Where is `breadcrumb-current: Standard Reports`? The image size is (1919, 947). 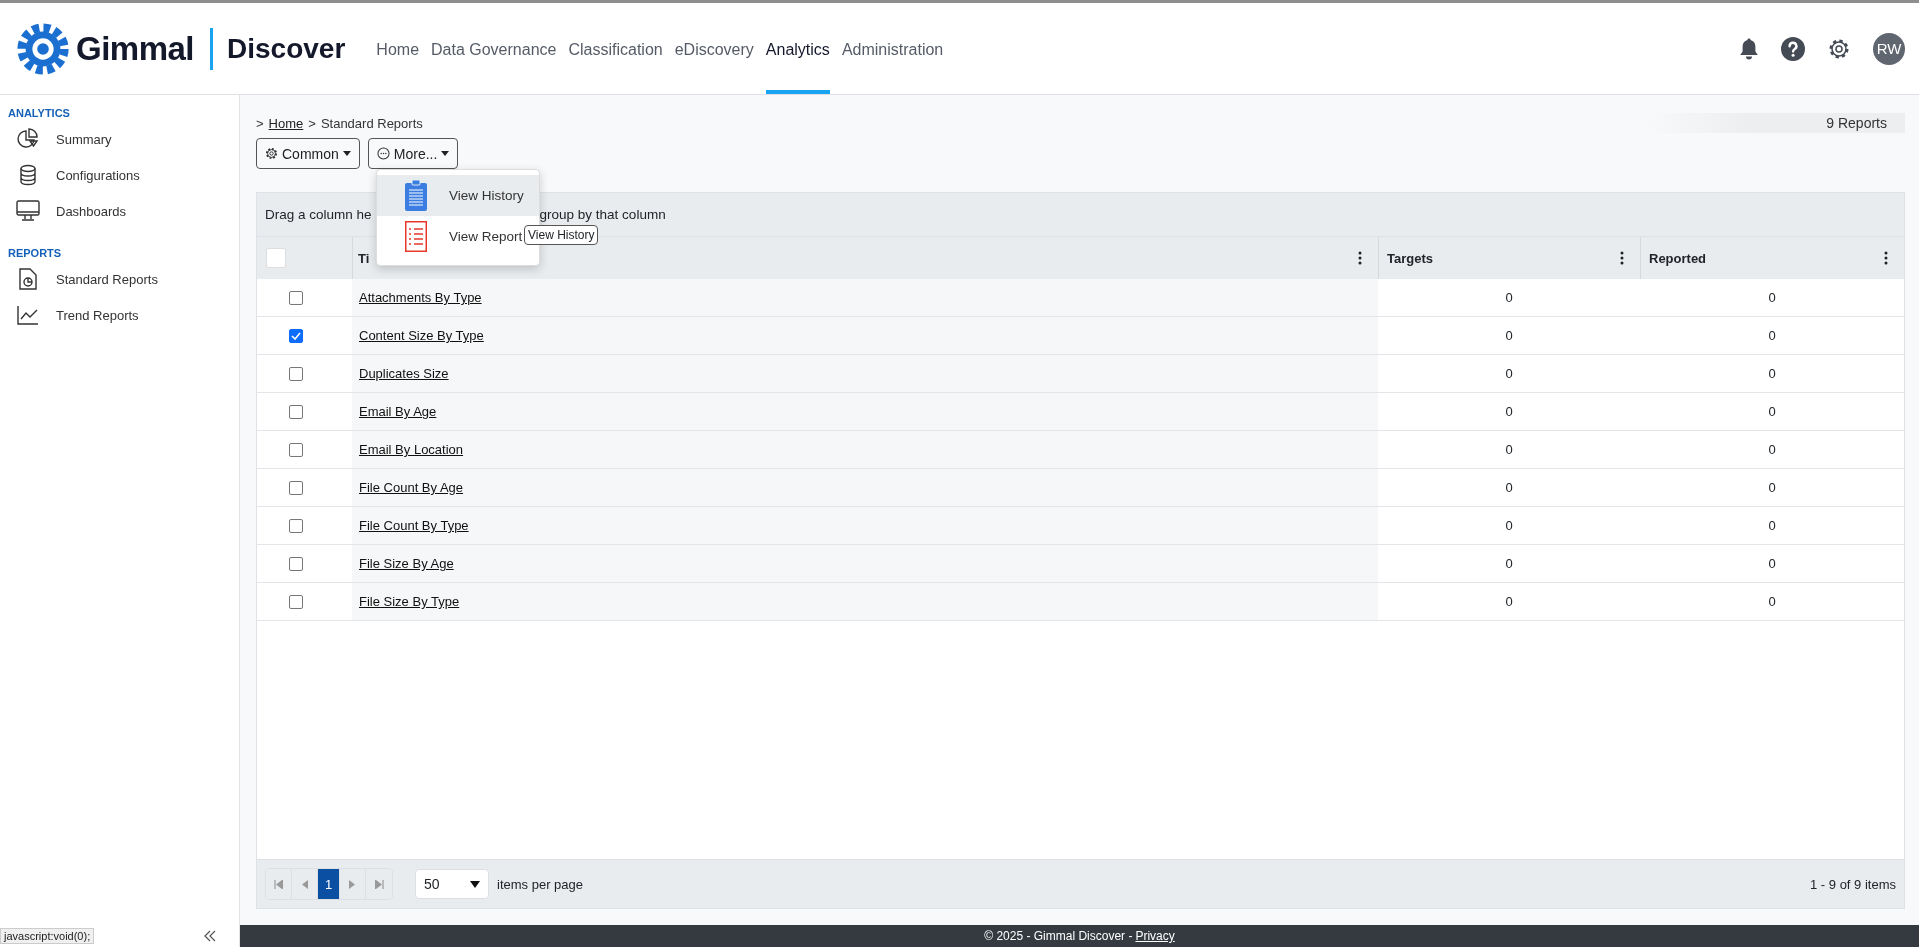 breadcrumb-current: Standard Reports is located at coordinates (371, 123).